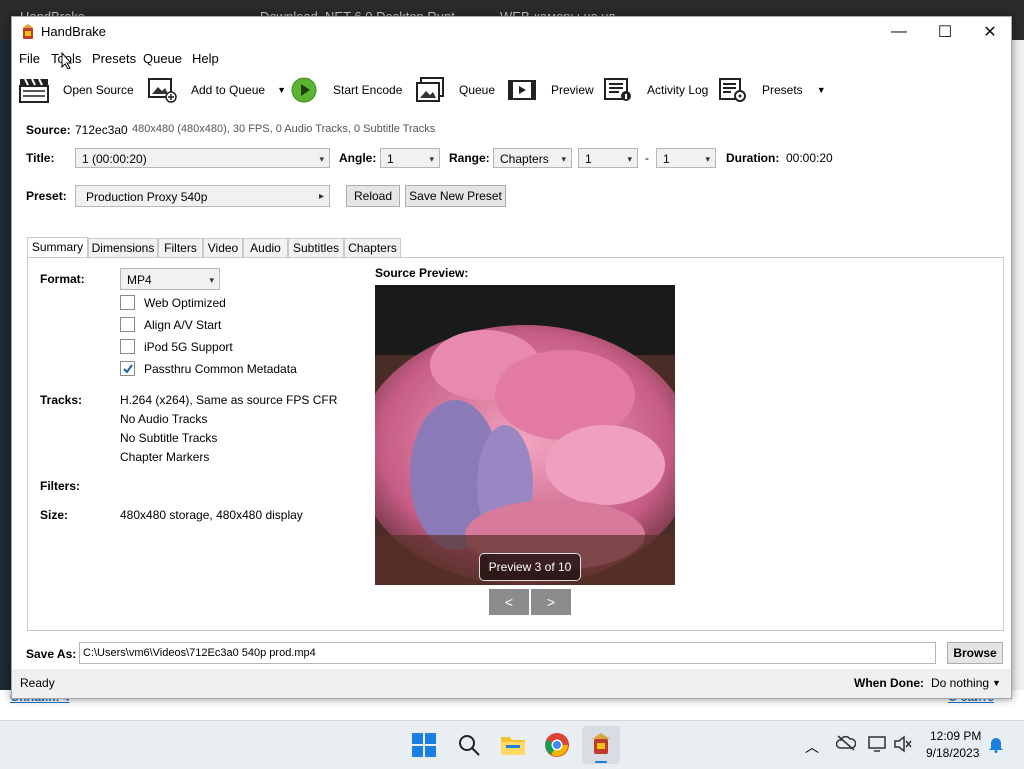 The image size is (1024, 769). Describe the element at coordinates (821, 90) in the screenshot. I see `presets-dropdown-icon: ▼` at that location.